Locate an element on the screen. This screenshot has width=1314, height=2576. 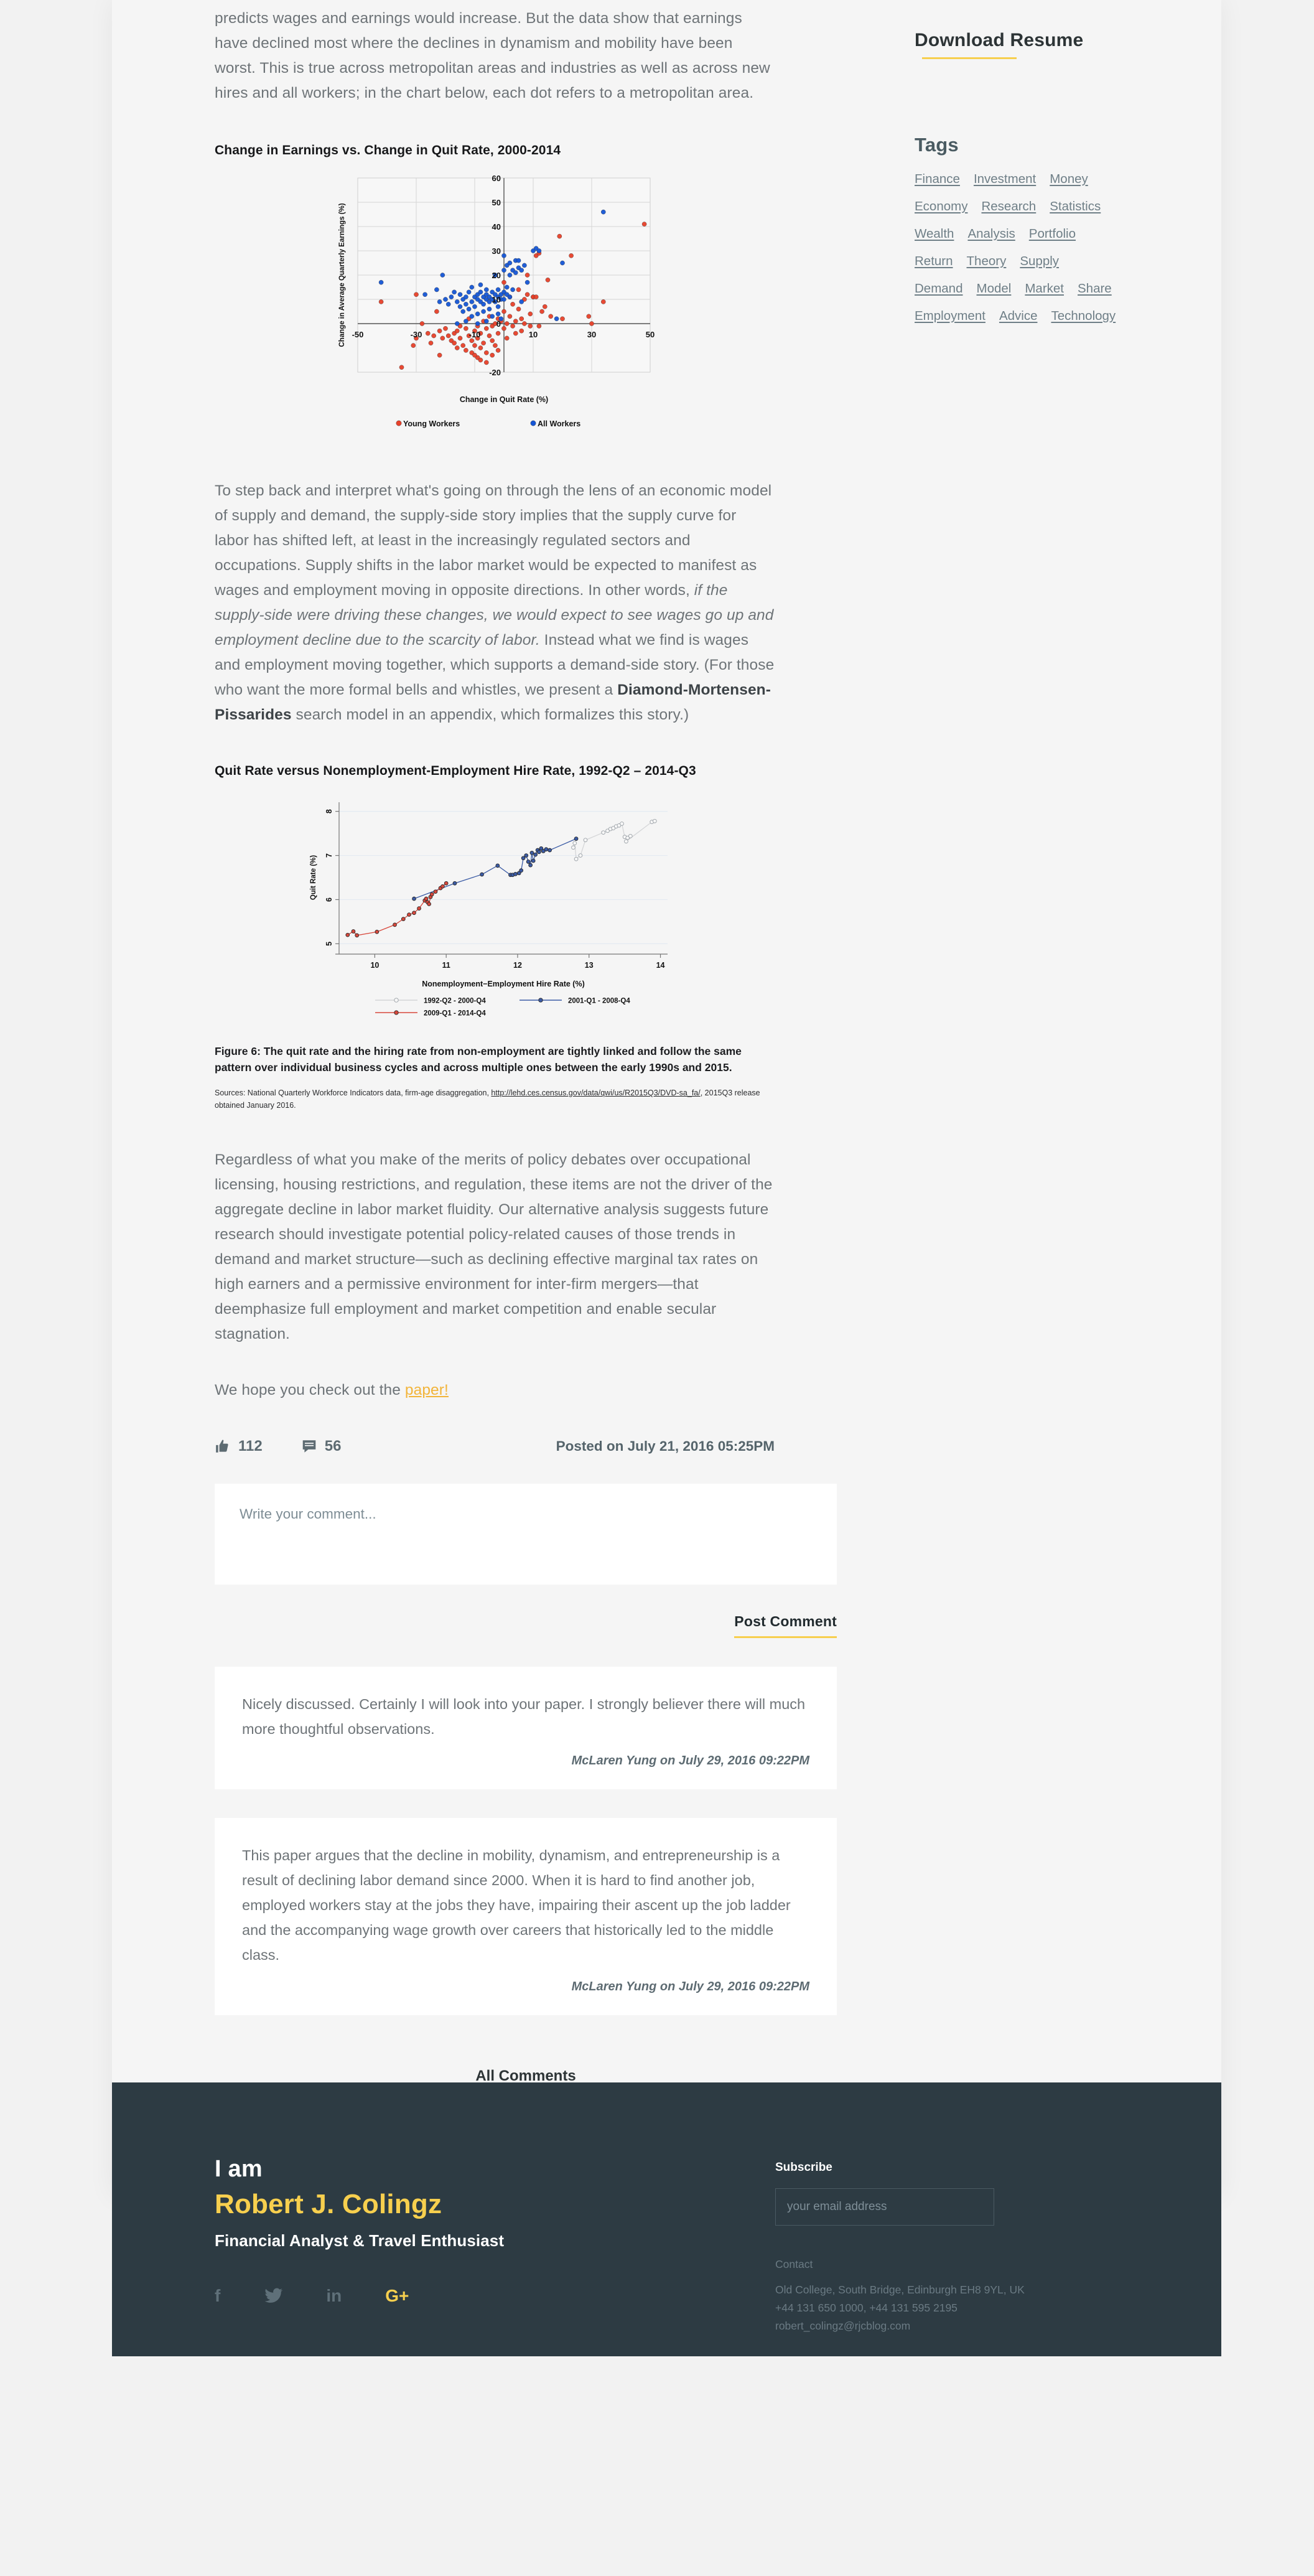
tag-link: Analysis is located at coordinates (991, 234).